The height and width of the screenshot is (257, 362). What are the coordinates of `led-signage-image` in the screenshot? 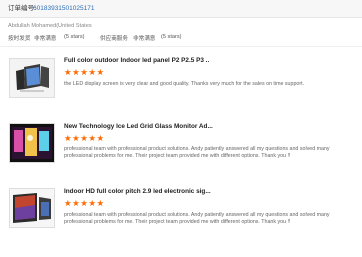 It's located at (32, 208).